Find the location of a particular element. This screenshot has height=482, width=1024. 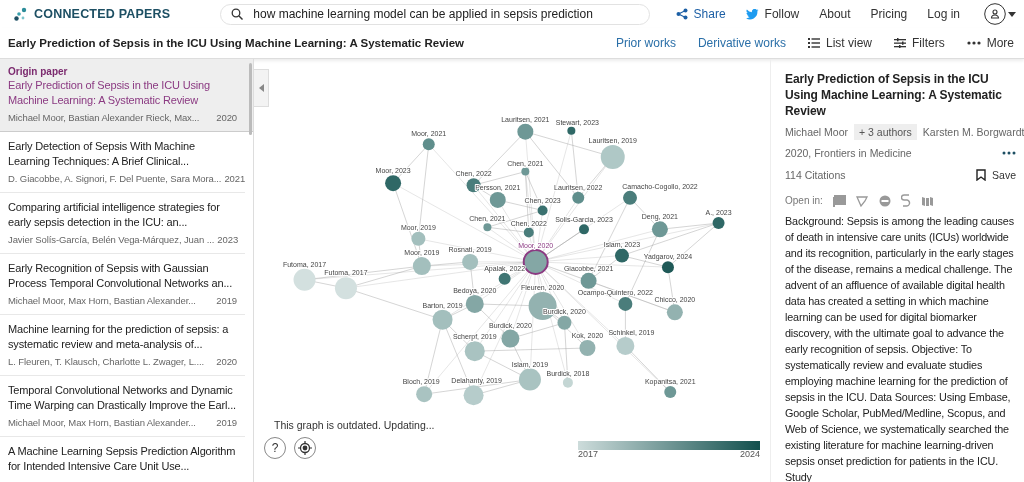

view-link: Derivative works is located at coordinates (741, 43).